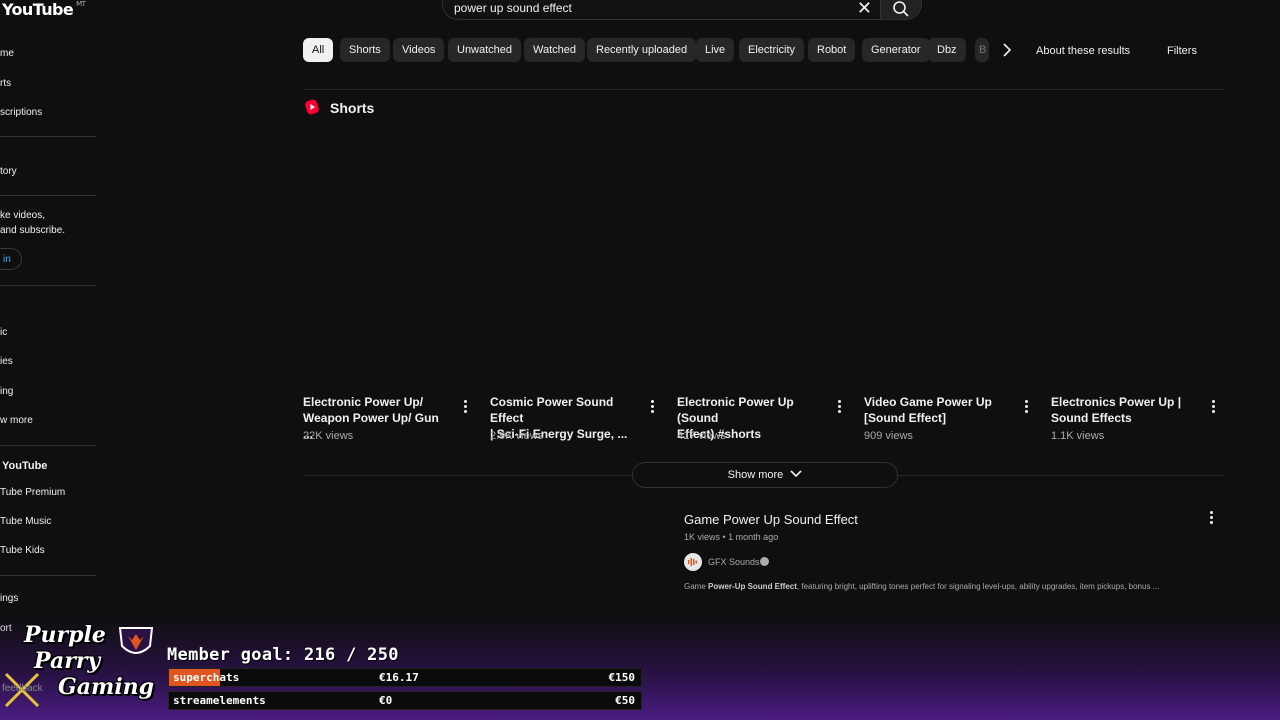 This screenshot has width=1280, height=720. What do you see at coordinates (701, 436) in the screenshot?
I see `short-views: 417 views` at bounding box center [701, 436].